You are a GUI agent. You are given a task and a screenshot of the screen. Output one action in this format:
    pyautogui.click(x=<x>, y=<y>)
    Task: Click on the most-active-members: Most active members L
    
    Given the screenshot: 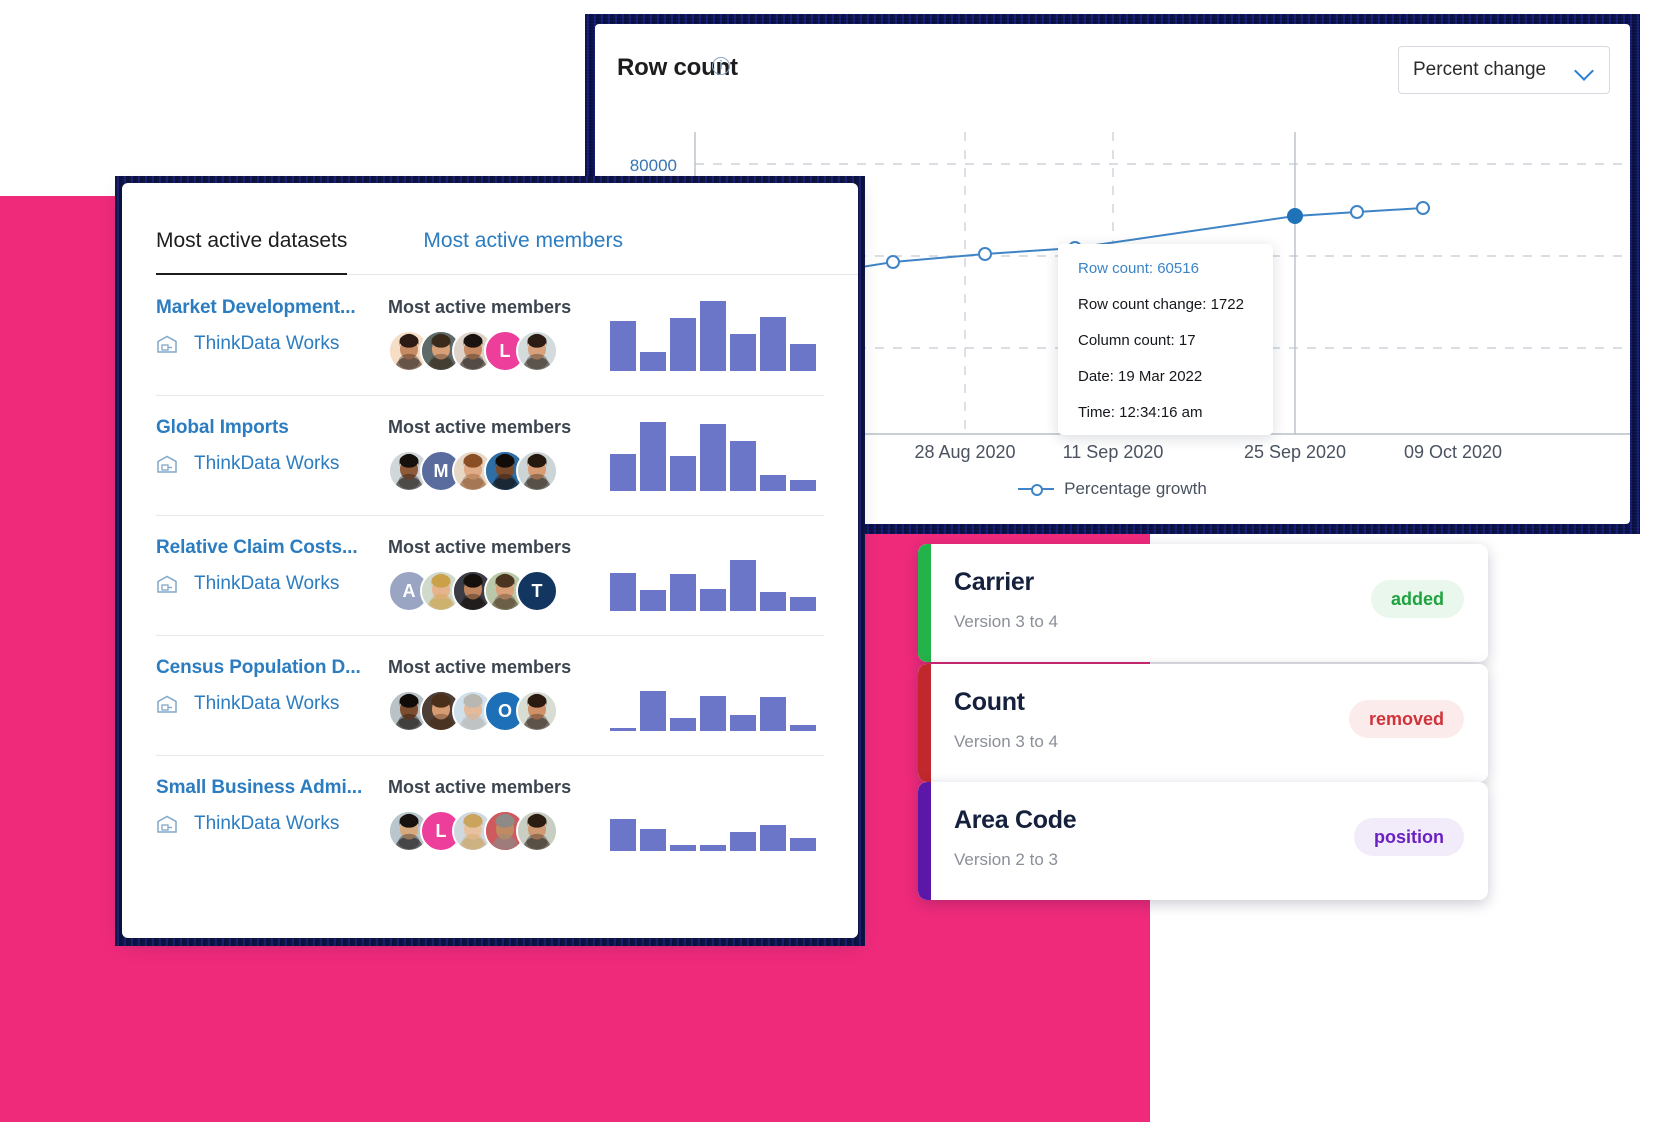 What is the action you would take?
    pyautogui.click(x=486, y=814)
    